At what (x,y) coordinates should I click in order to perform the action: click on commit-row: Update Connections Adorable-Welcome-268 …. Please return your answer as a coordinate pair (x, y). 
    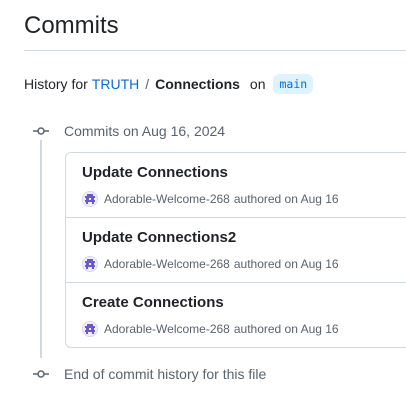
    Looking at the image, I should click on (236, 185).